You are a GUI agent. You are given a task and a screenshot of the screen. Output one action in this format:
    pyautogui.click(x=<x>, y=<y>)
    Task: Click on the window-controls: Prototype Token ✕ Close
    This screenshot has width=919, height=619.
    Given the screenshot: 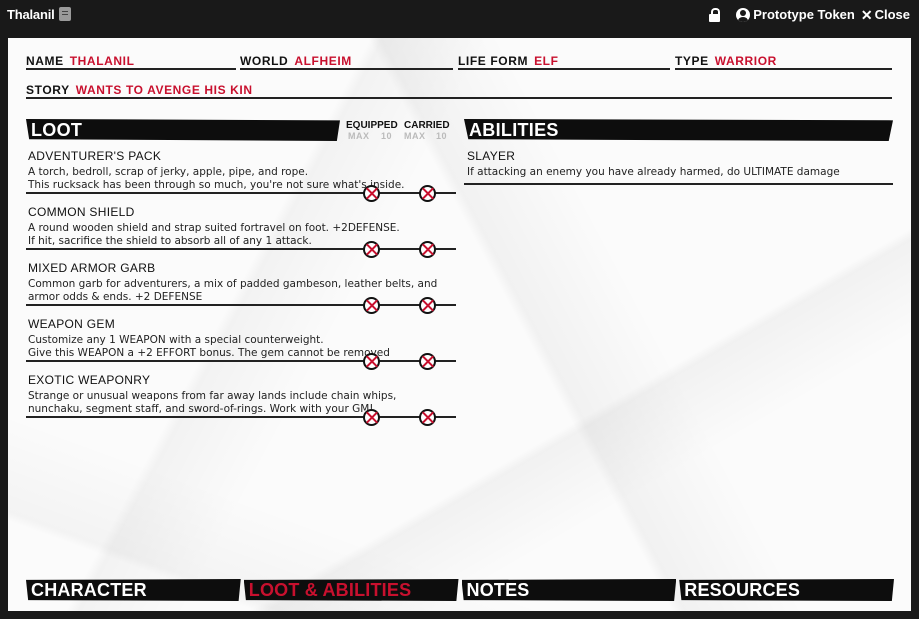 What is the action you would take?
    pyautogui.click(x=809, y=14)
    